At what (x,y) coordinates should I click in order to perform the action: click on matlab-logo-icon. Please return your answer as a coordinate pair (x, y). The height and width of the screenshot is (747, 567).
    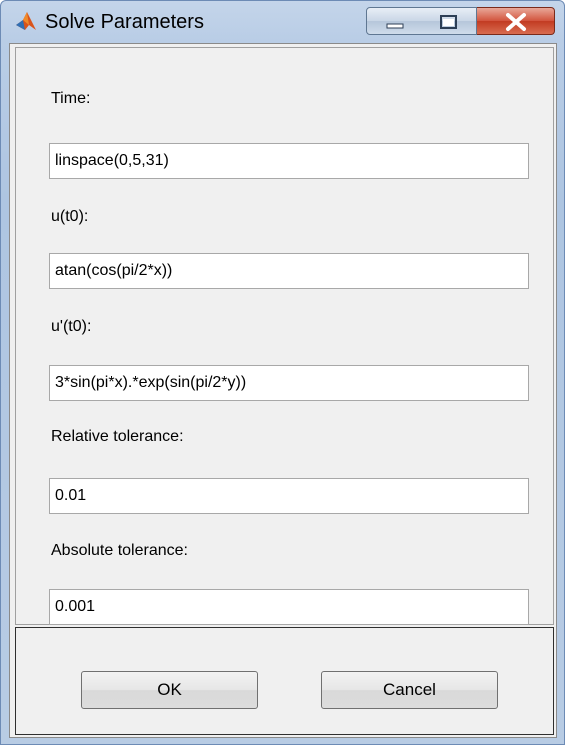
    Looking at the image, I should click on (26, 21).